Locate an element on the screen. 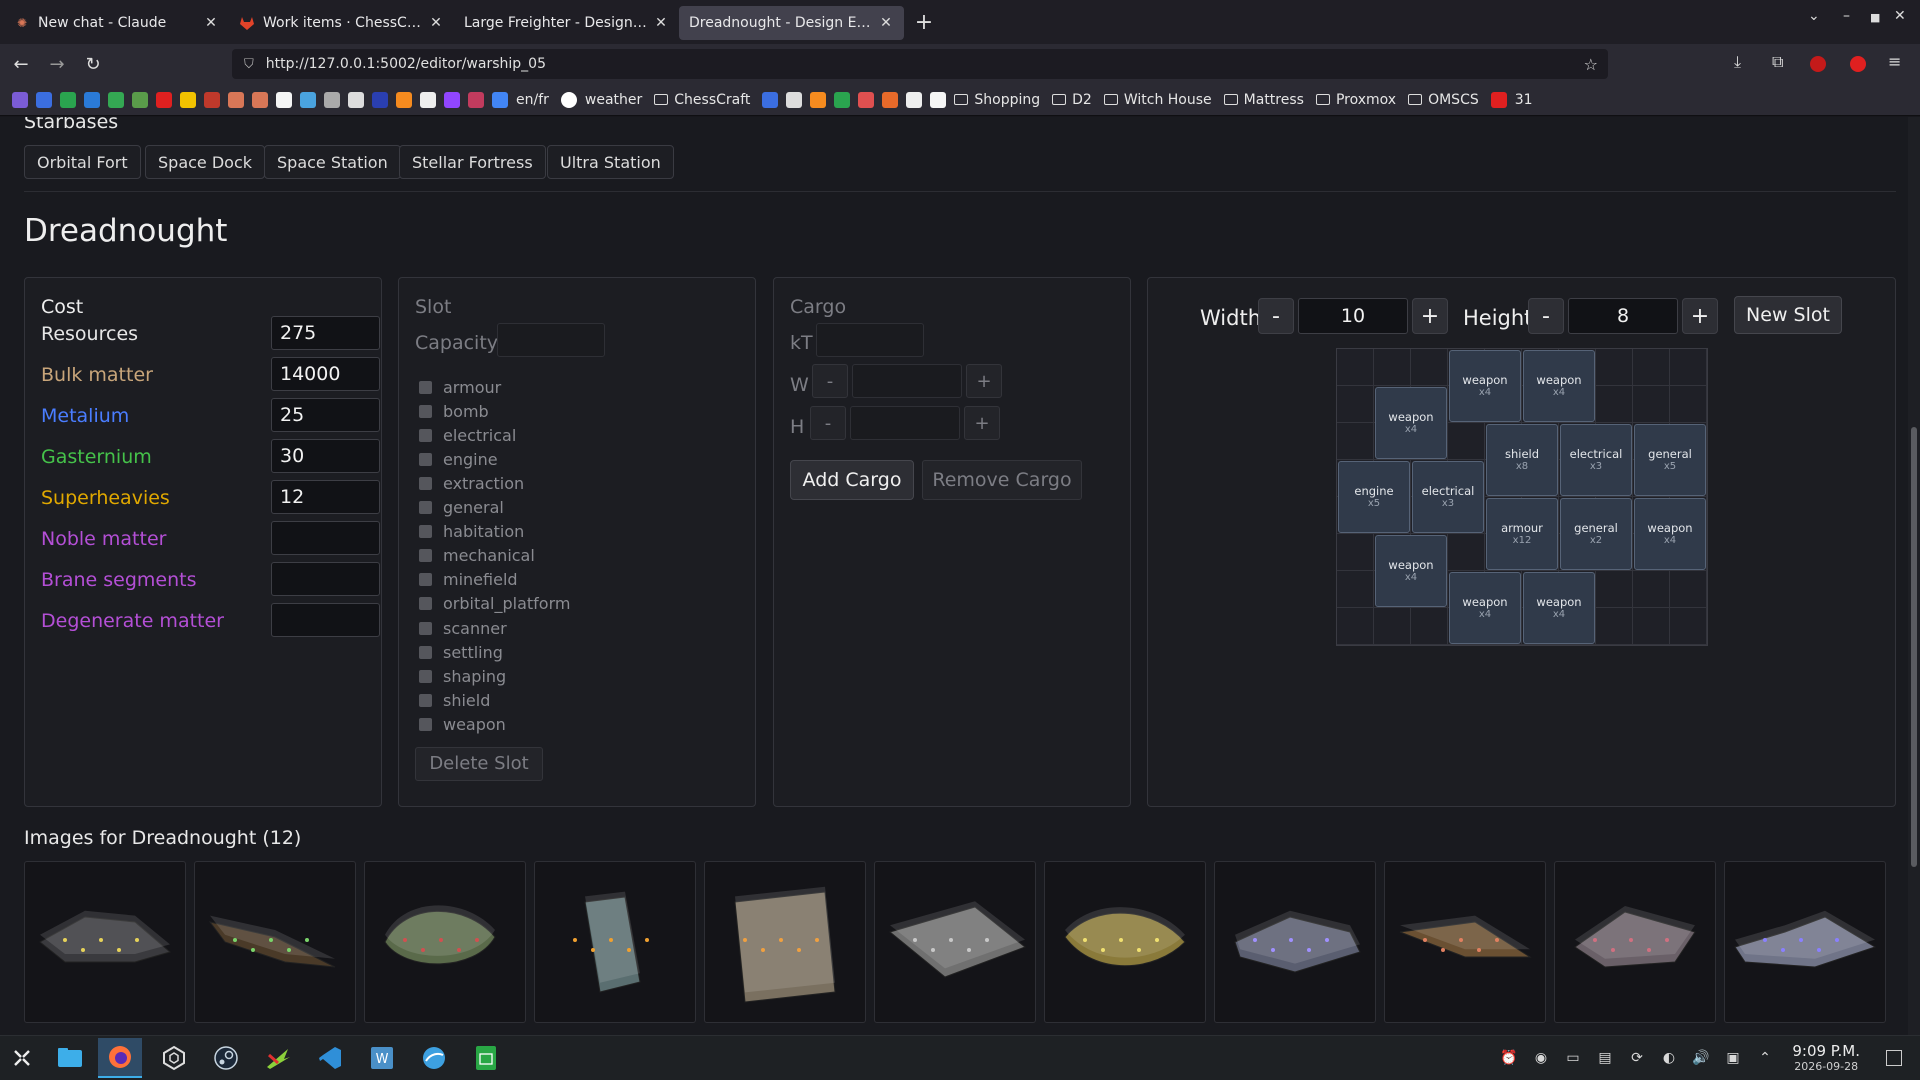 The height and width of the screenshot is (1080, 1920). starbase-space-dock: Space Dock is located at coordinates (205, 162).